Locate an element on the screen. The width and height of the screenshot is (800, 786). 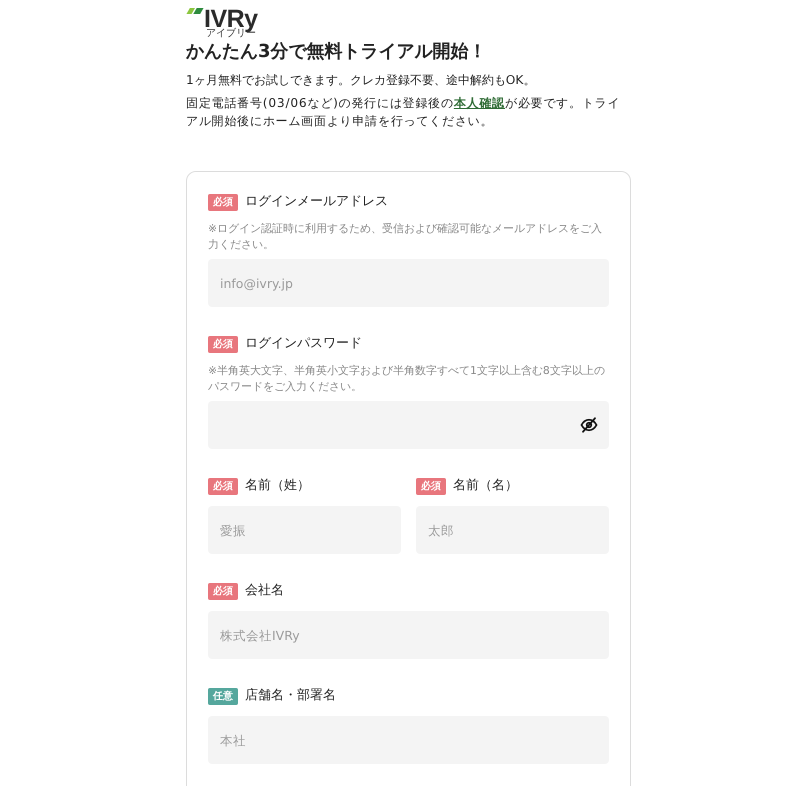
field-label: 名前（姓） is located at coordinates (277, 486).